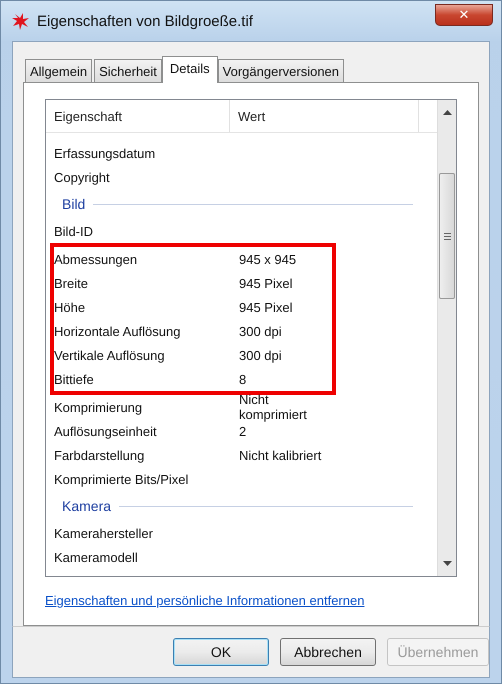 The image size is (502, 684). Describe the element at coordinates (328, 652) in the screenshot. I see `dialog-button: Abbrechen` at that location.